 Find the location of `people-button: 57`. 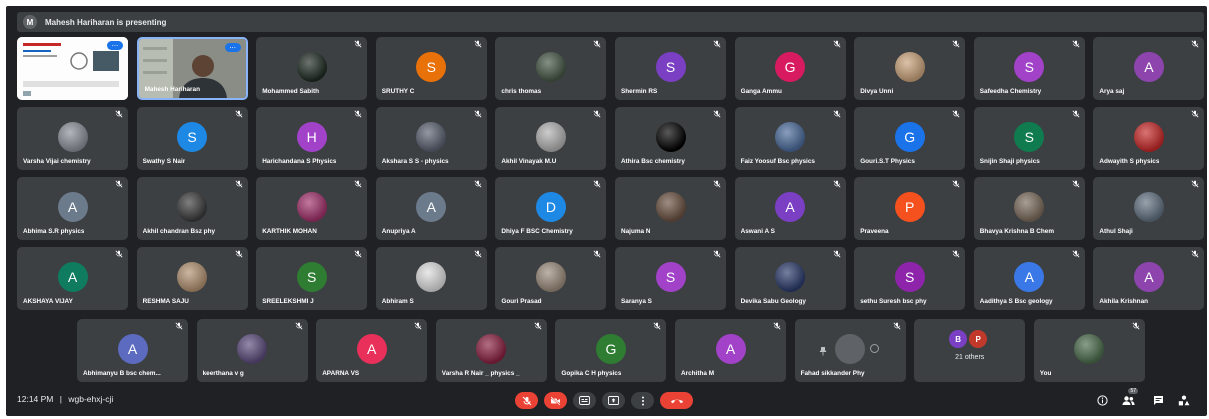

people-button: 57 is located at coordinates (1129, 398).